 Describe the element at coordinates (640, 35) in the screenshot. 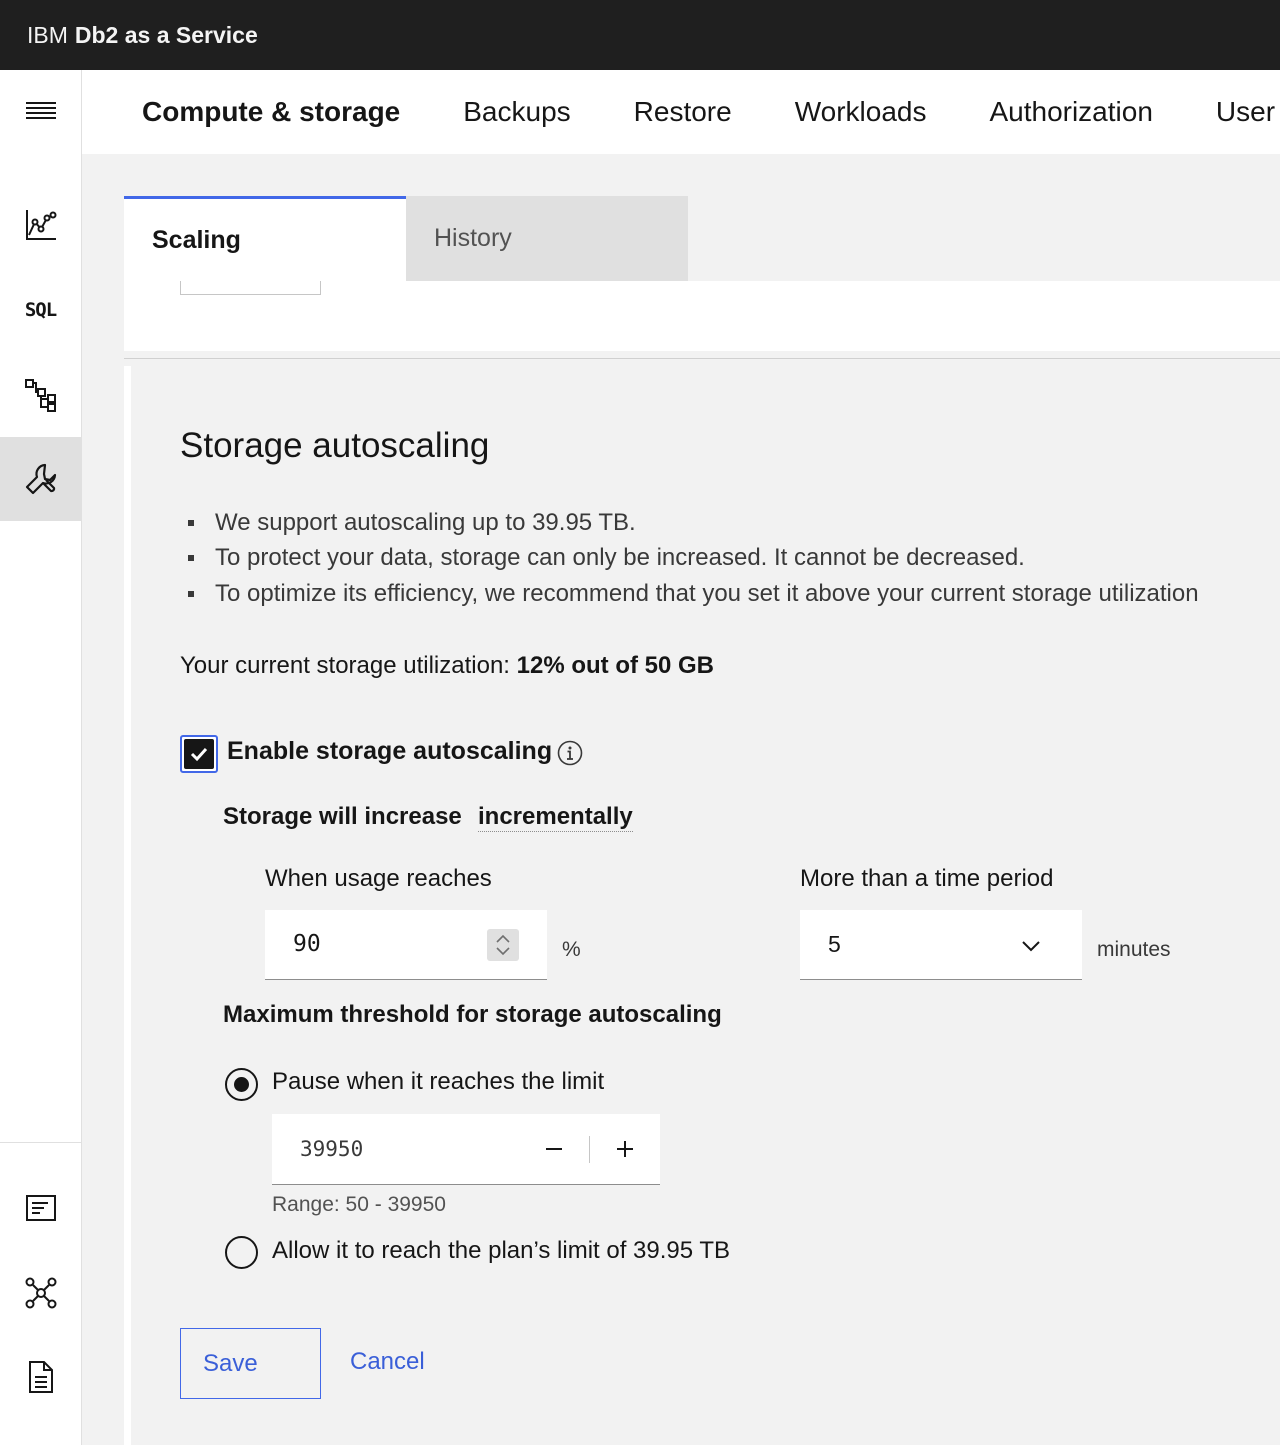

I see `top-bar: IBM Db2 as a Service` at that location.